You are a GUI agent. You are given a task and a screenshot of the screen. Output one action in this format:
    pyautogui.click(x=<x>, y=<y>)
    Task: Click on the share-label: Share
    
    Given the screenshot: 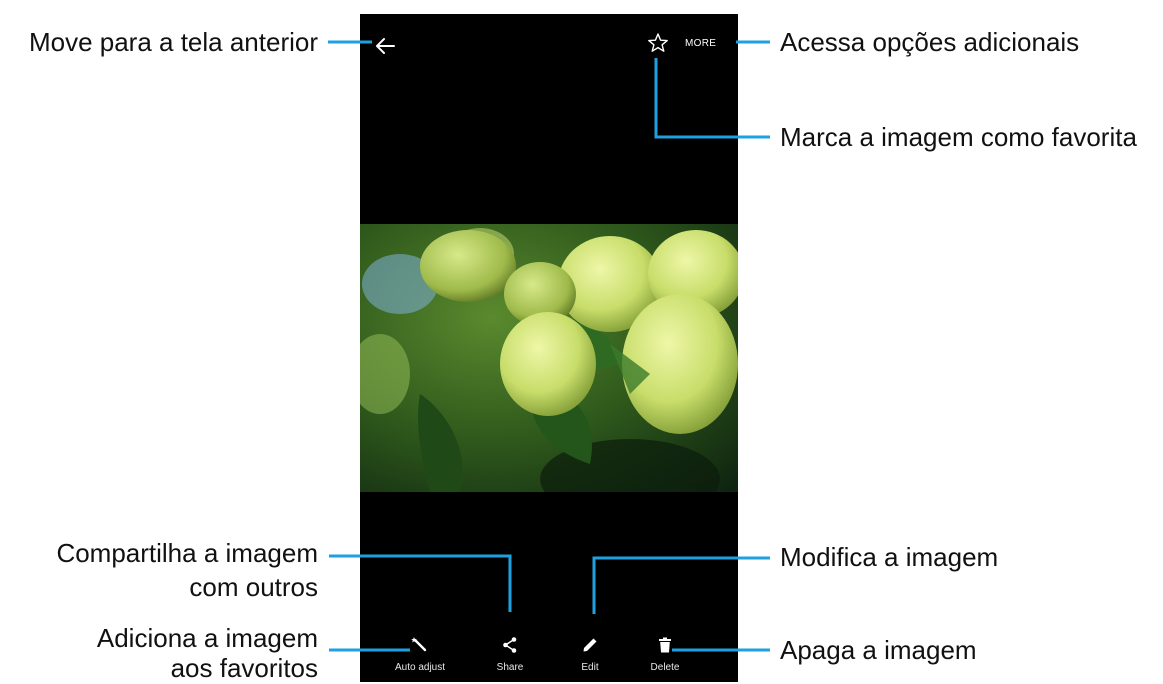 What is the action you would take?
    pyautogui.click(x=510, y=667)
    